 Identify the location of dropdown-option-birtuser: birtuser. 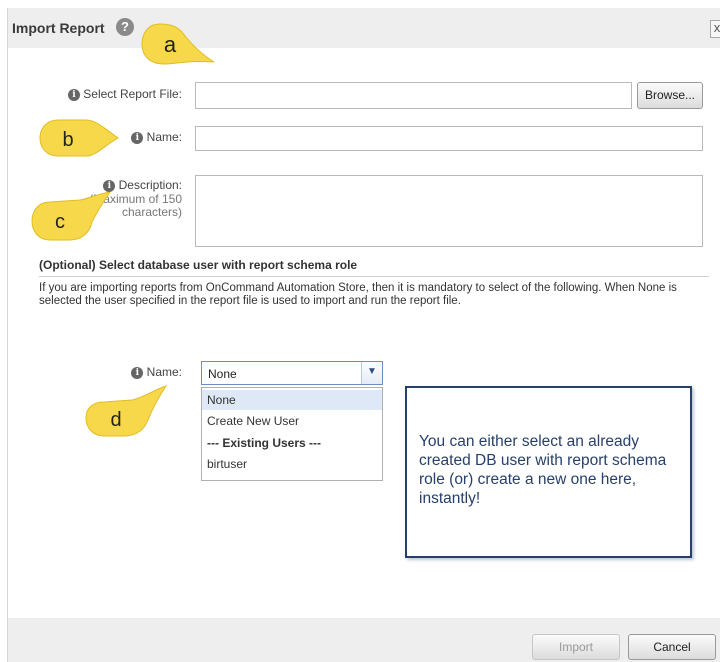
(292, 464).